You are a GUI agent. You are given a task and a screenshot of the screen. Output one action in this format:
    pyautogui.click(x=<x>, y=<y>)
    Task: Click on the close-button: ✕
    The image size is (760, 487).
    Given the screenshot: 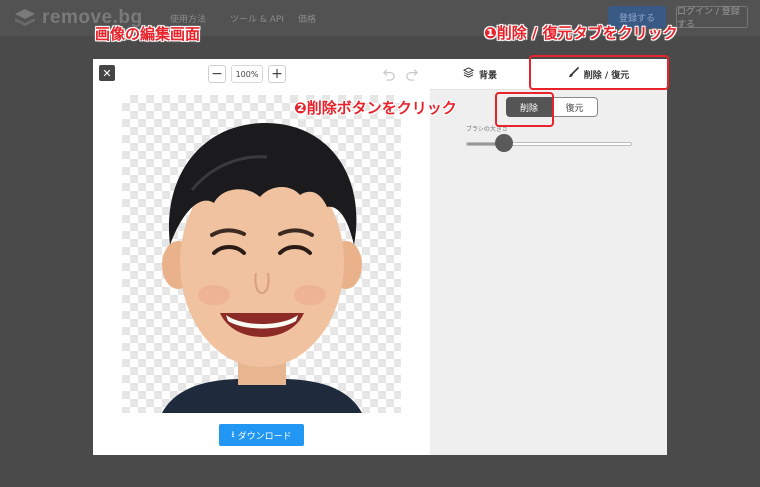 What is the action you would take?
    pyautogui.click(x=107, y=73)
    